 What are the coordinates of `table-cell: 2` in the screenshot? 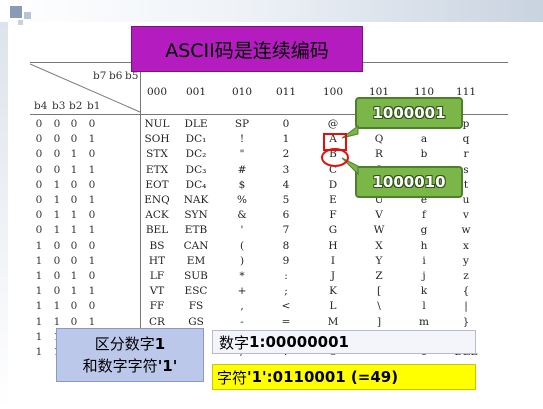 It's located at (286, 154).